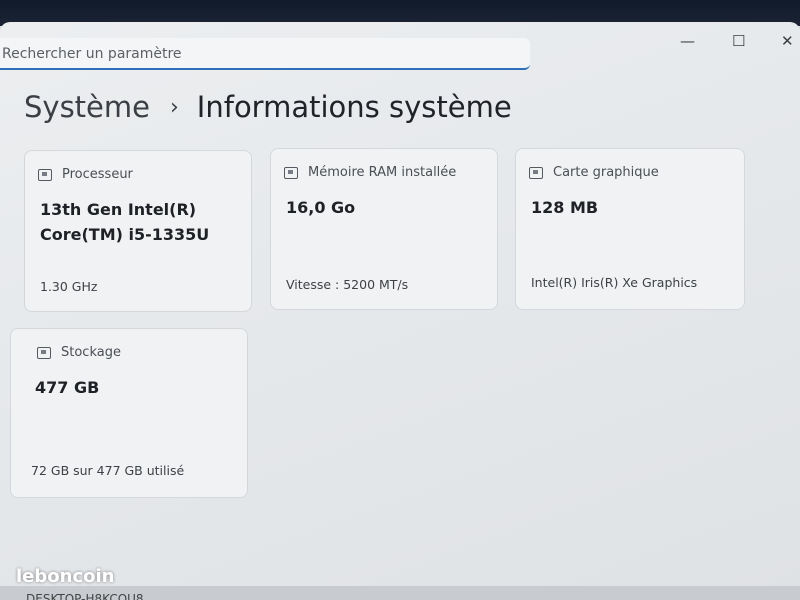  What do you see at coordinates (291, 172) in the screenshot?
I see `memory-icon` at bounding box center [291, 172].